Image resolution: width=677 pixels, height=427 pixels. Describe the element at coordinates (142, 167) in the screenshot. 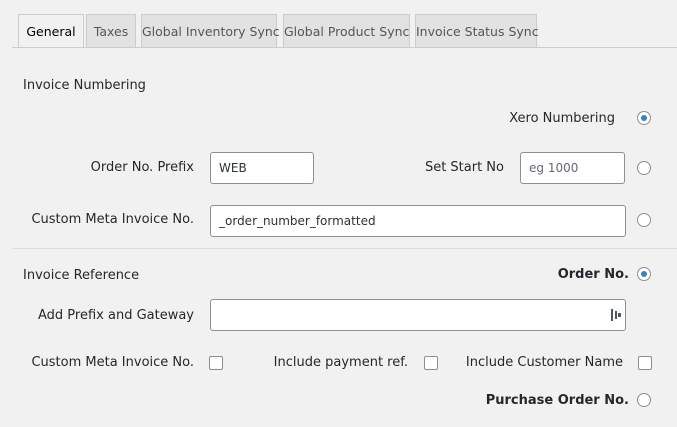

I see `order-prefix-label: Order No. Prefix` at that location.